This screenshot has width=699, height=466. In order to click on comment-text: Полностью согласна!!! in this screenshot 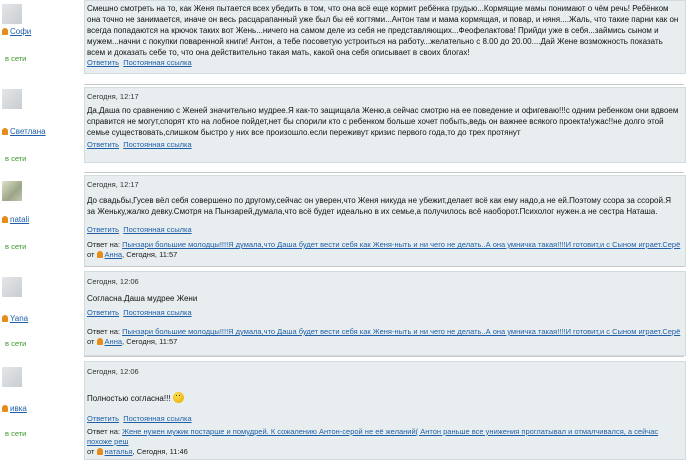, I will do `click(384, 398)`.